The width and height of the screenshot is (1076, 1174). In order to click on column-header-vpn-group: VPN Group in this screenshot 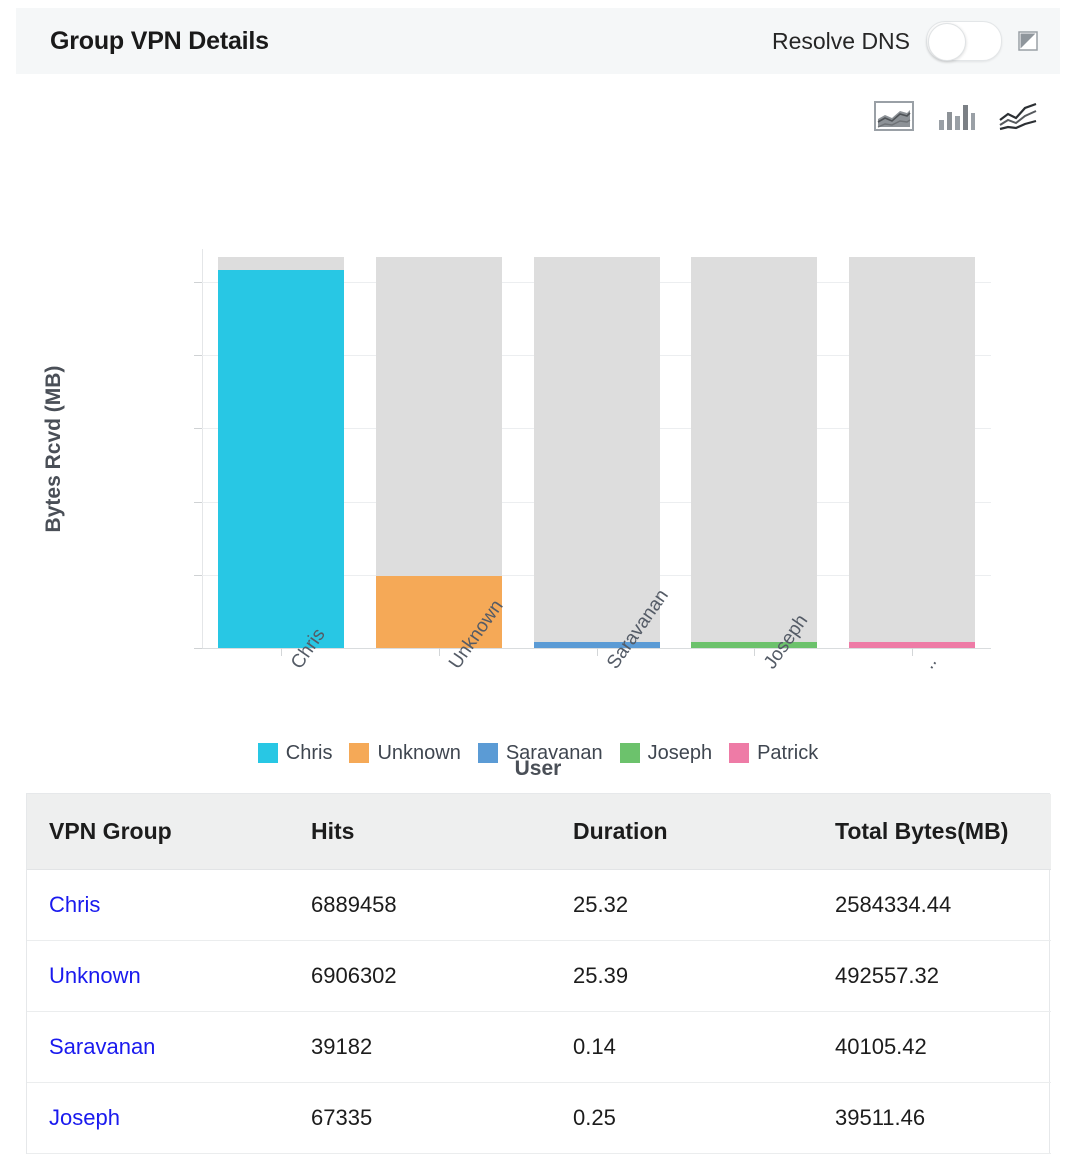, I will do `click(158, 832)`.